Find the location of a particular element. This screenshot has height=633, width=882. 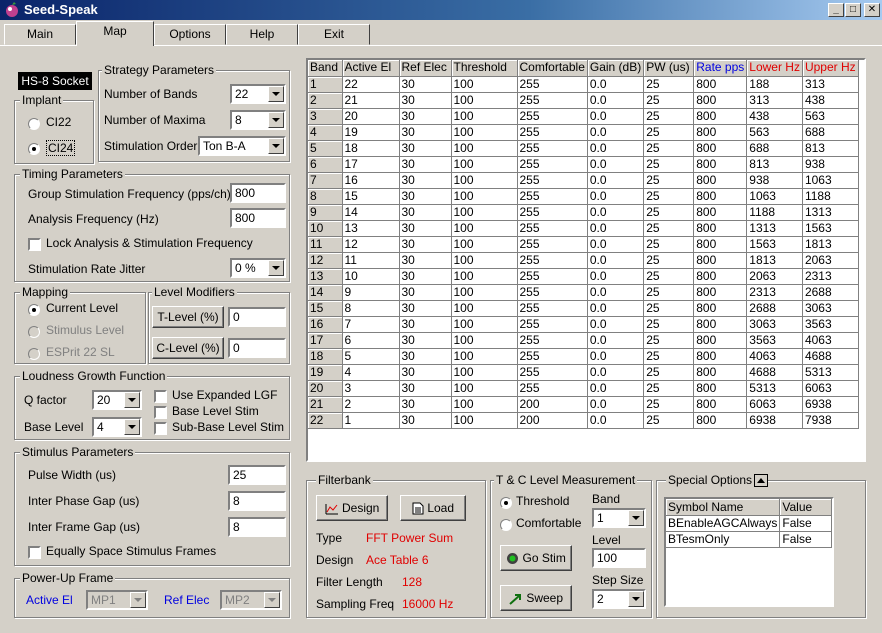

table-cell: 3563 is located at coordinates (774, 340).